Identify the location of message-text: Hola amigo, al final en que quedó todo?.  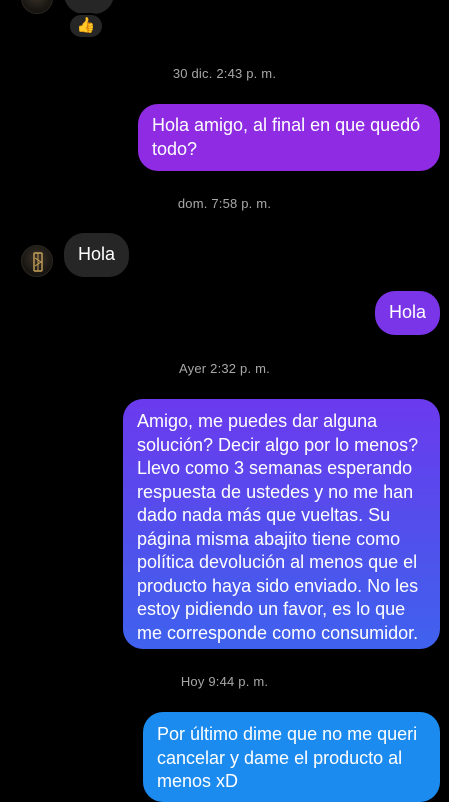
(286, 137).